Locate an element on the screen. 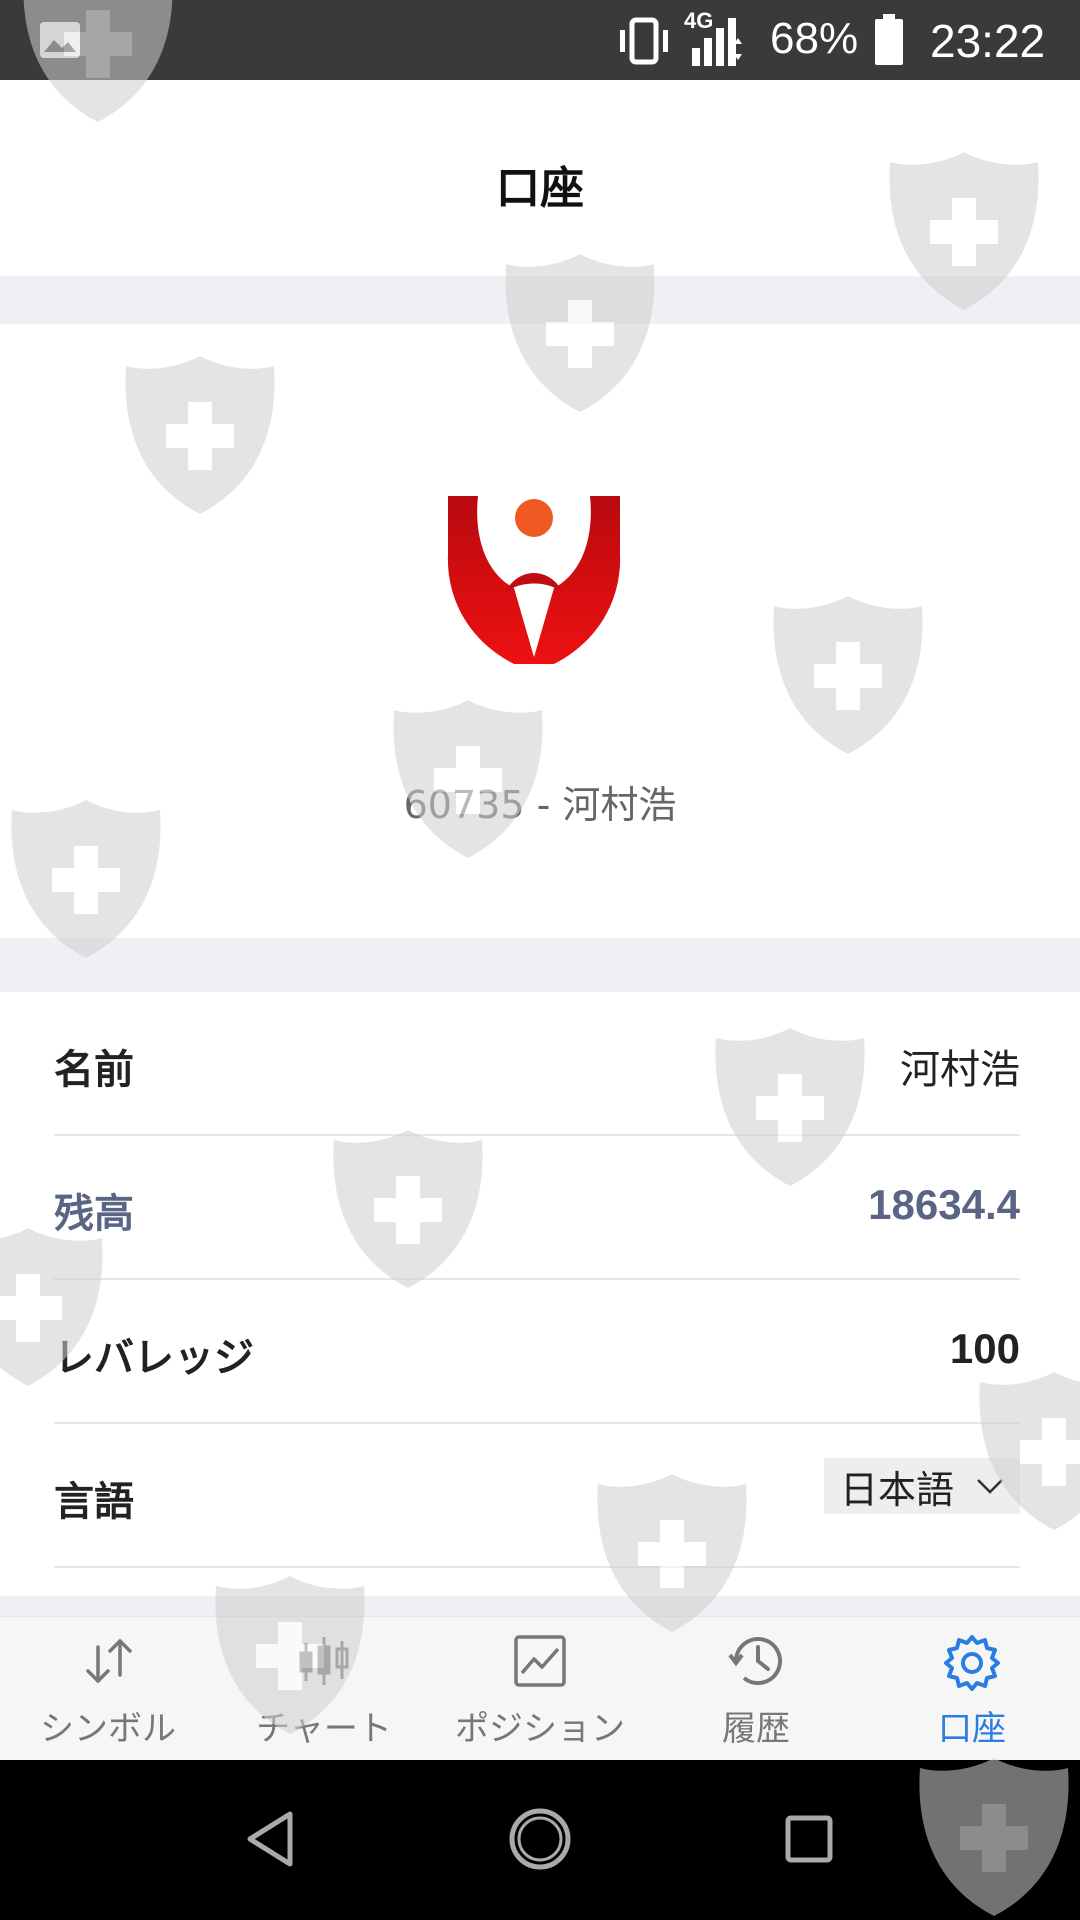 The width and height of the screenshot is (1080, 1920). status-bar: 4G 68% 23:22 is located at coordinates (540, 40).